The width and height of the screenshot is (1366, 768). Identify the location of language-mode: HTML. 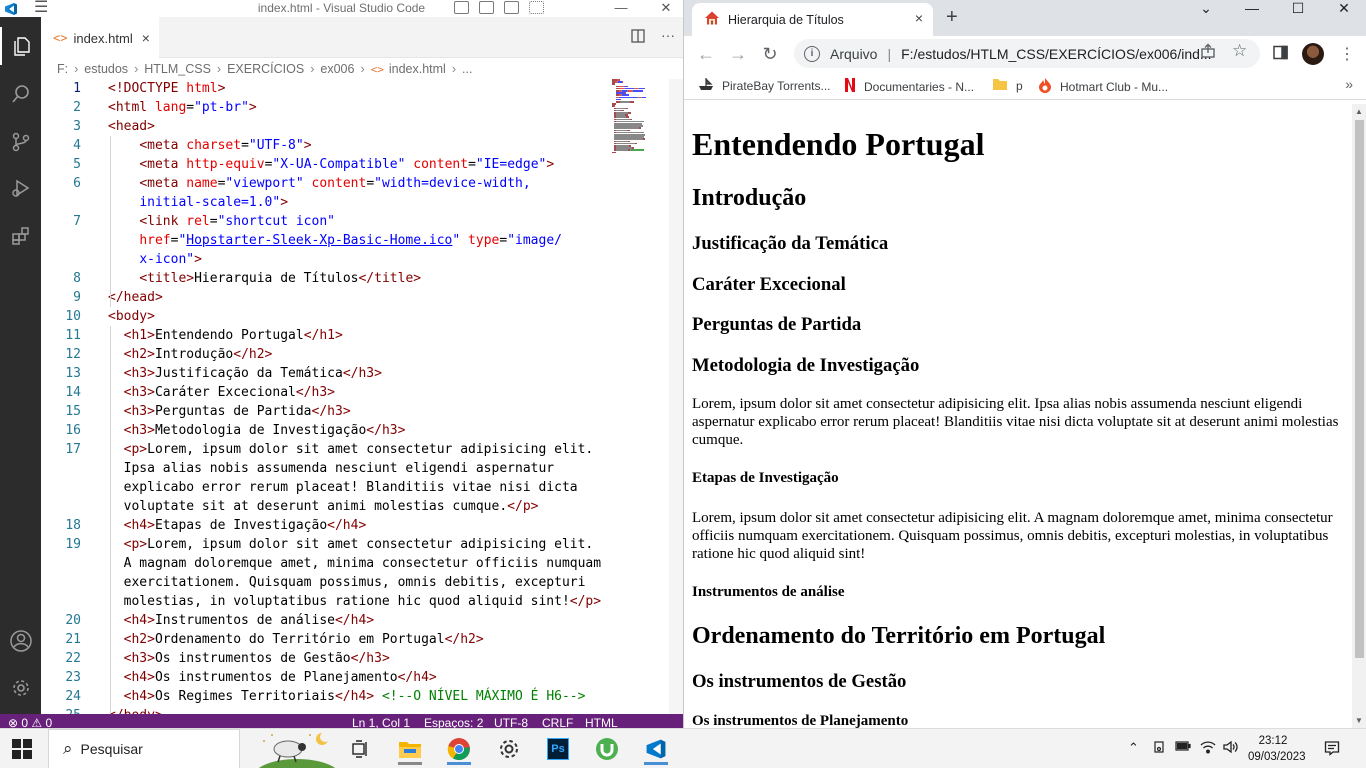
(601, 722).